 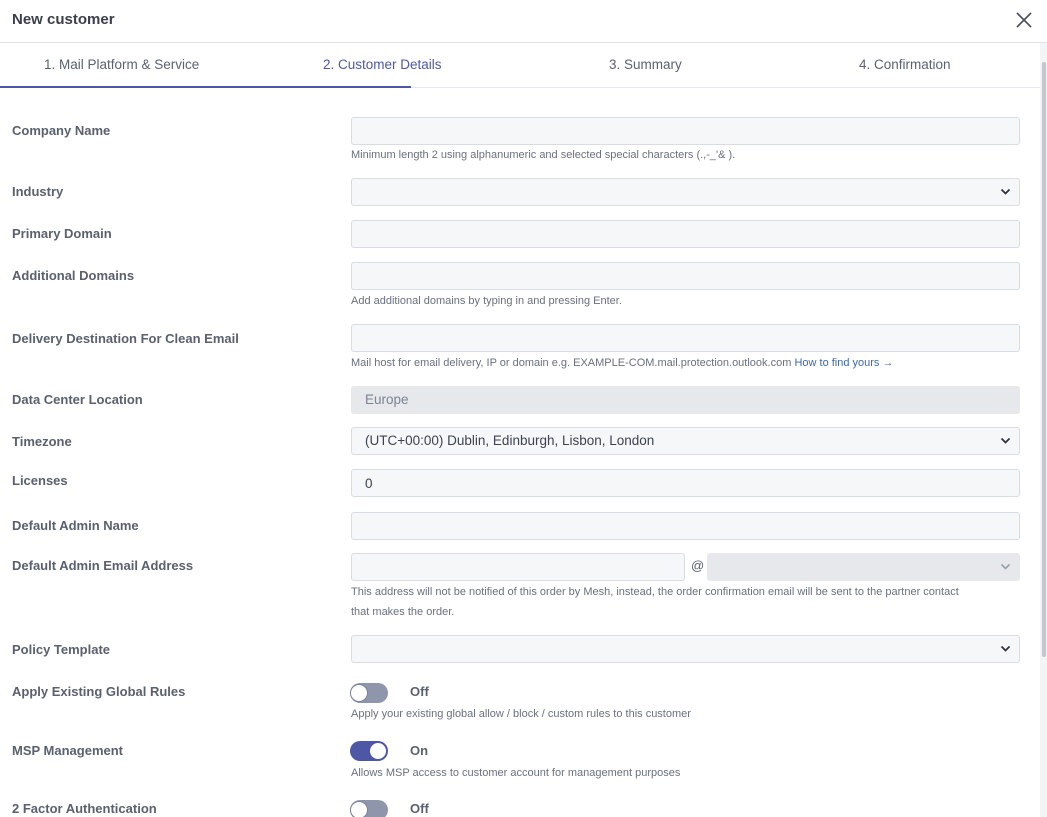 What do you see at coordinates (523, 21) in the screenshot?
I see `dialog-header: New customer` at bounding box center [523, 21].